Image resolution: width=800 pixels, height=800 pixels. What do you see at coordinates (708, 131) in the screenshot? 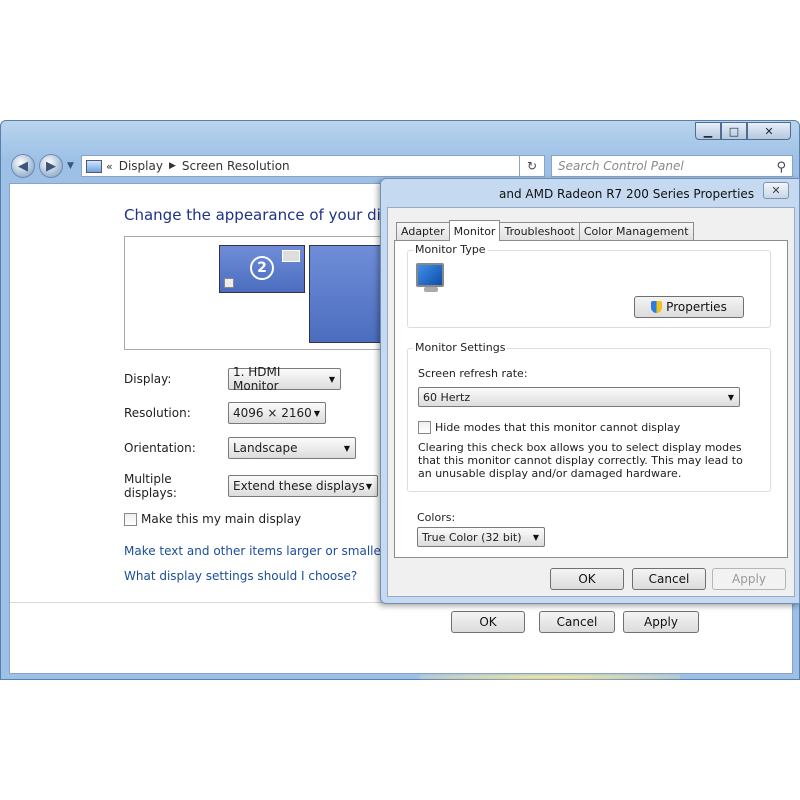
I see `minimize-button: ▁` at bounding box center [708, 131].